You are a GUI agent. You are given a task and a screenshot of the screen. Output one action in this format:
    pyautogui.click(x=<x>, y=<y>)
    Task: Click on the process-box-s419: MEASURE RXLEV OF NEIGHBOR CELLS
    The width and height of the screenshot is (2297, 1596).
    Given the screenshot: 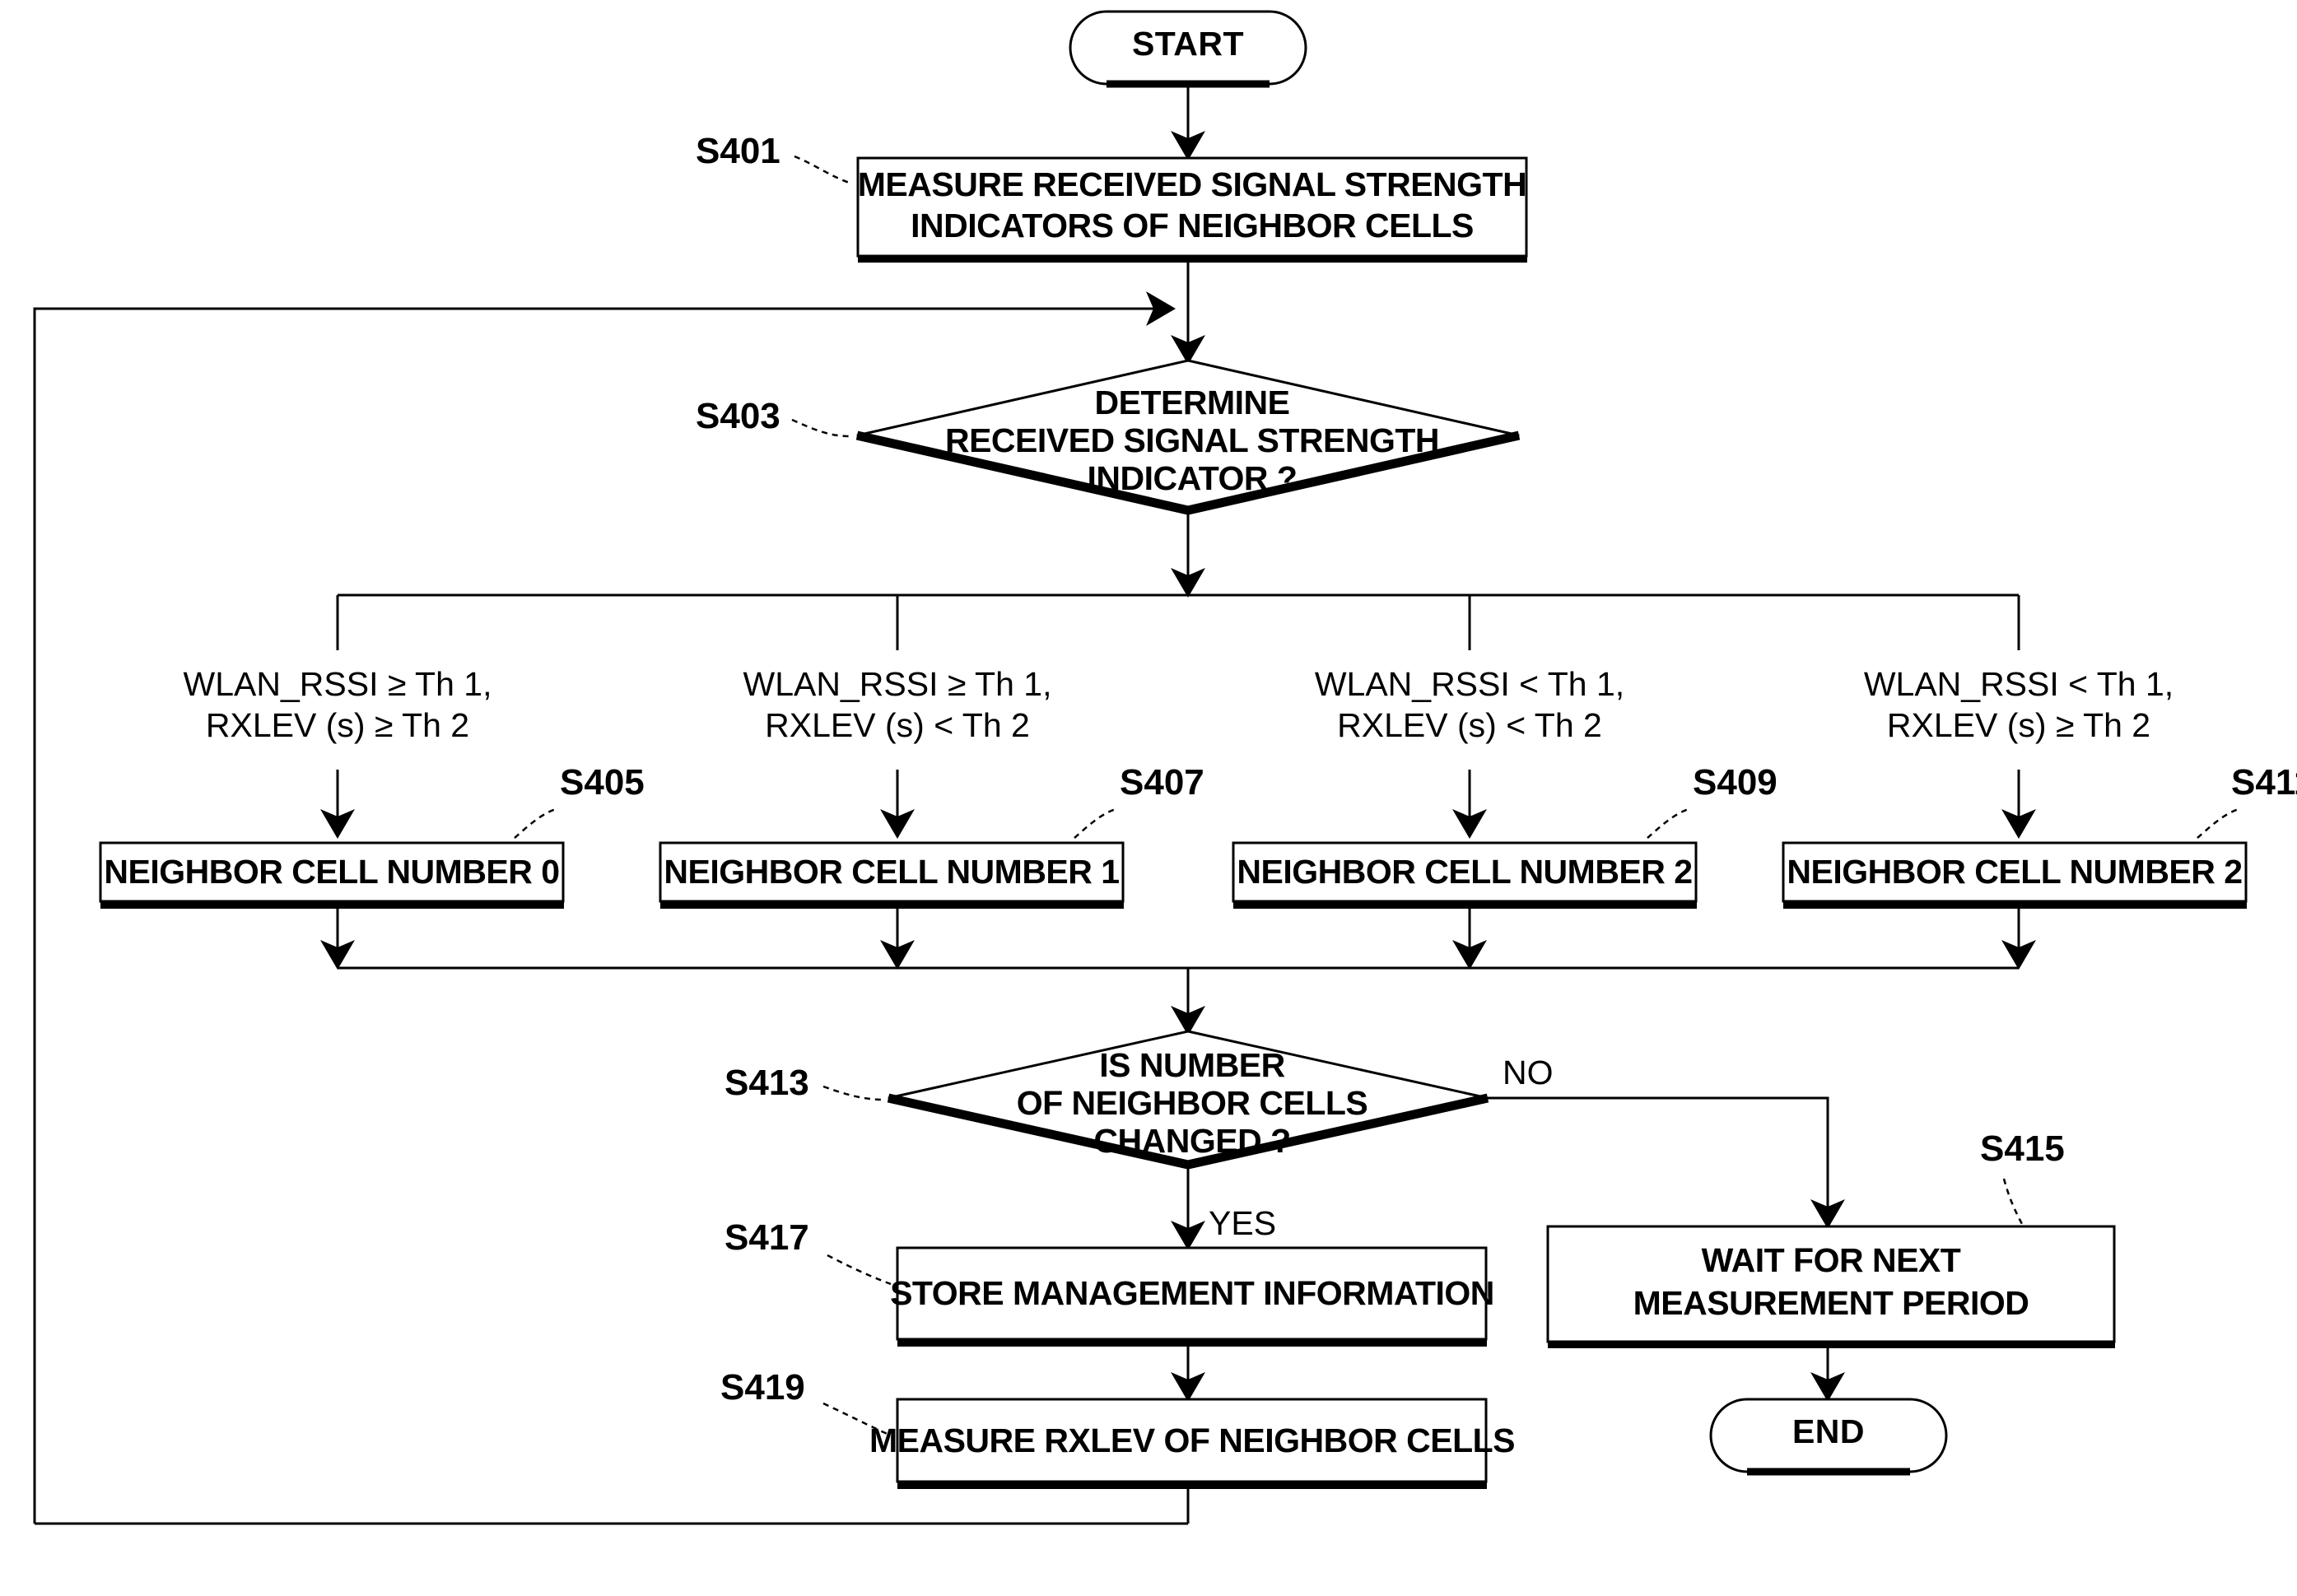 What is the action you would take?
    pyautogui.click(x=1192, y=1440)
    